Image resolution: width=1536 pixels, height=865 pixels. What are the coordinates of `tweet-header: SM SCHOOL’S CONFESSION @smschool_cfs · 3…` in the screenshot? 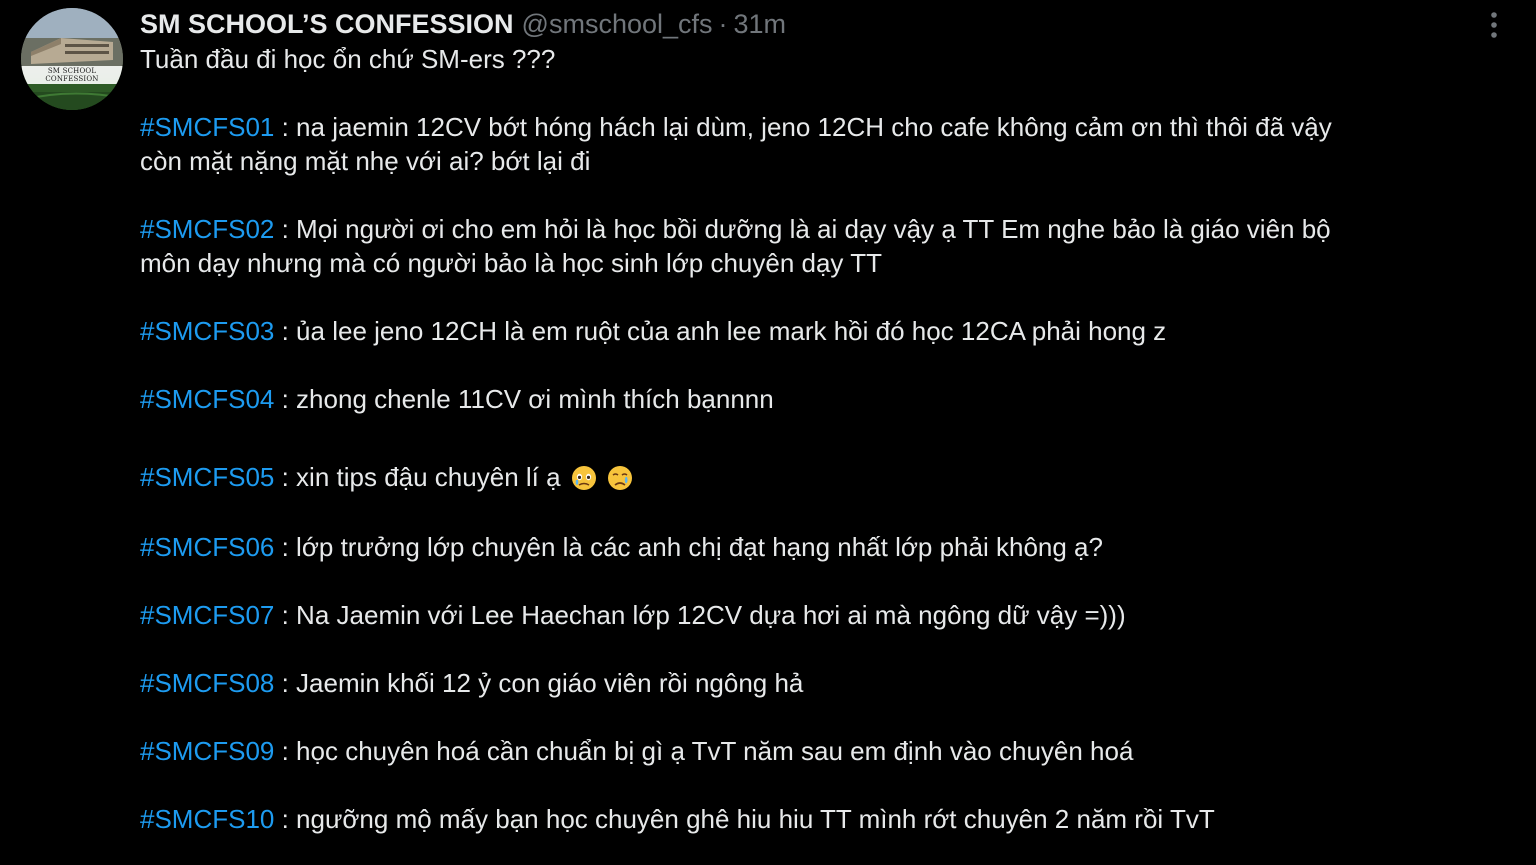 It's located at (463, 24).